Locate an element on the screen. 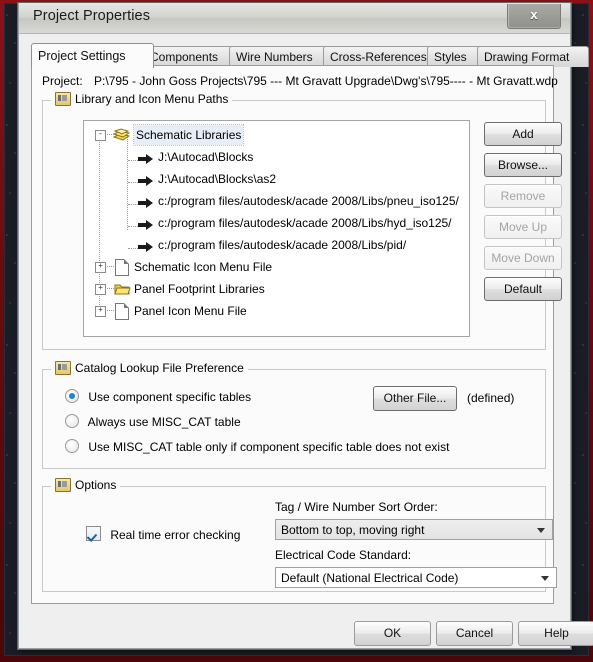 The image size is (593, 662). tree-item-path-2: J:\Autocad\Blocks\as2 is located at coordinates (276, 179).